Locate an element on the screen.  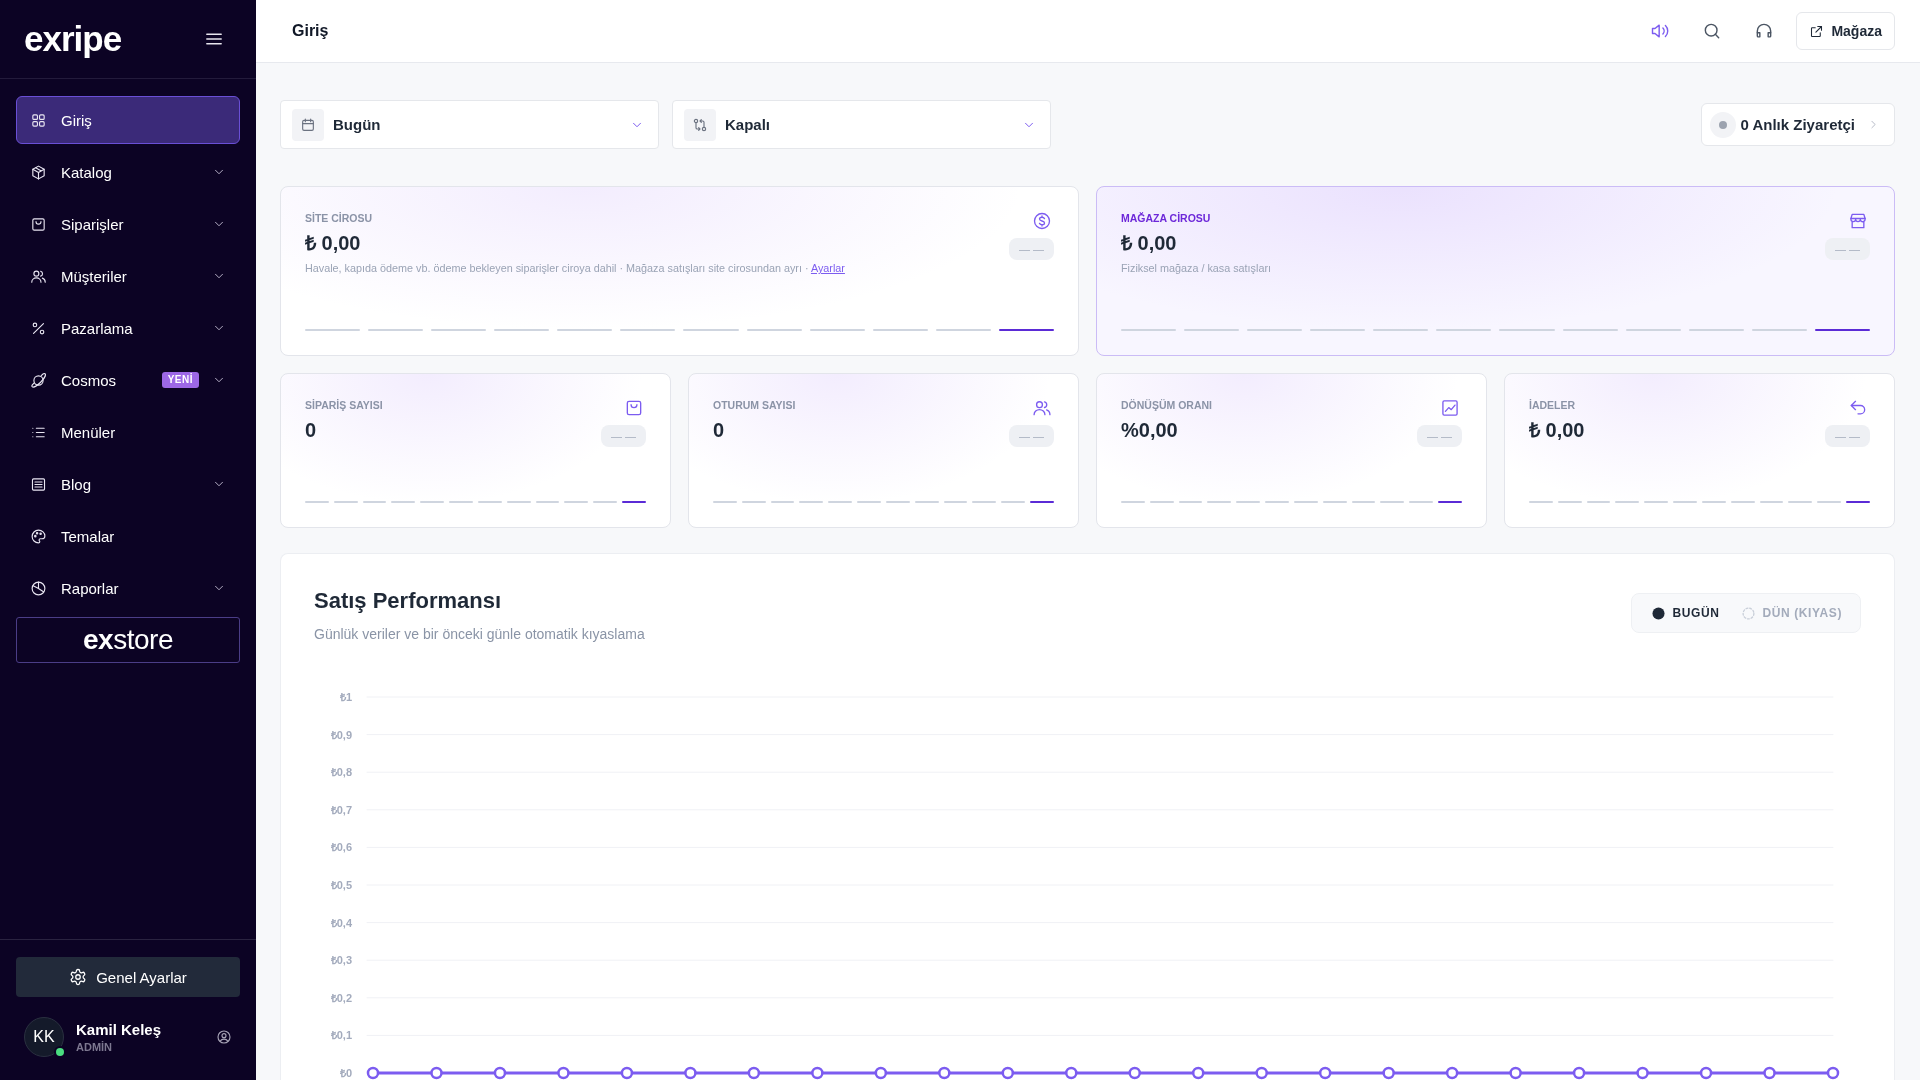
settings-link: Ayarlar is located at coordinates (827, 268).